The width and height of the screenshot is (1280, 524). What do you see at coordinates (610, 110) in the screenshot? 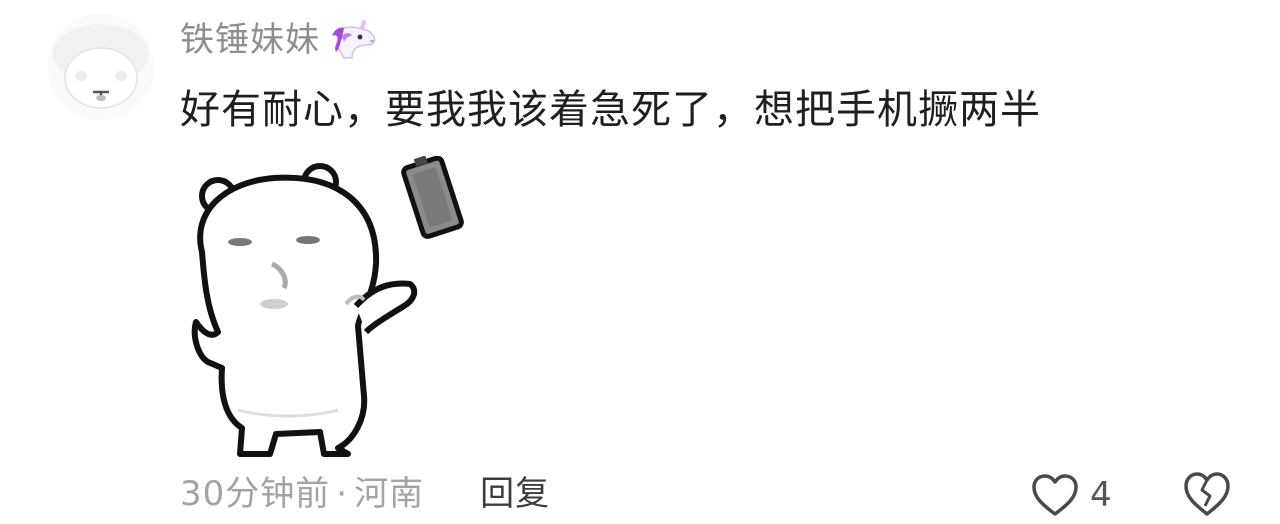
I see `comment-text: 好有耐心，要我我该着急死了，想把手机撅两半` at bounding box center [610, 110].